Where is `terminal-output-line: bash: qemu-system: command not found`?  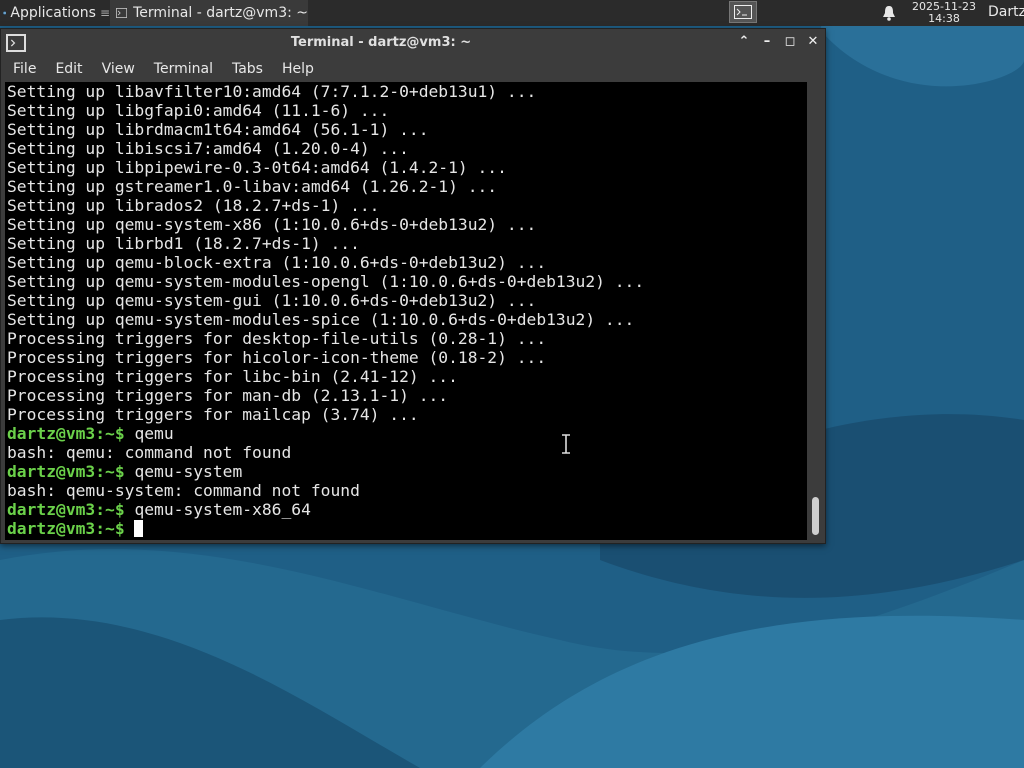 terminal-output-line: bash: qemu-system: command not found is located at coordinates (406, 490).